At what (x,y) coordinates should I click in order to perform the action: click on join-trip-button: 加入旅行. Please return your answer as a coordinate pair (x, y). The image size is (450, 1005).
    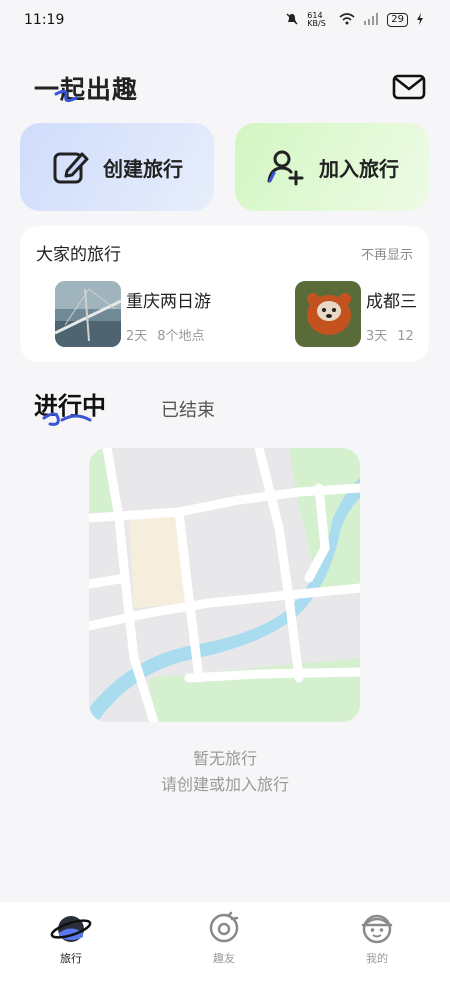
    Looking at the image, I should click on (332, 167).